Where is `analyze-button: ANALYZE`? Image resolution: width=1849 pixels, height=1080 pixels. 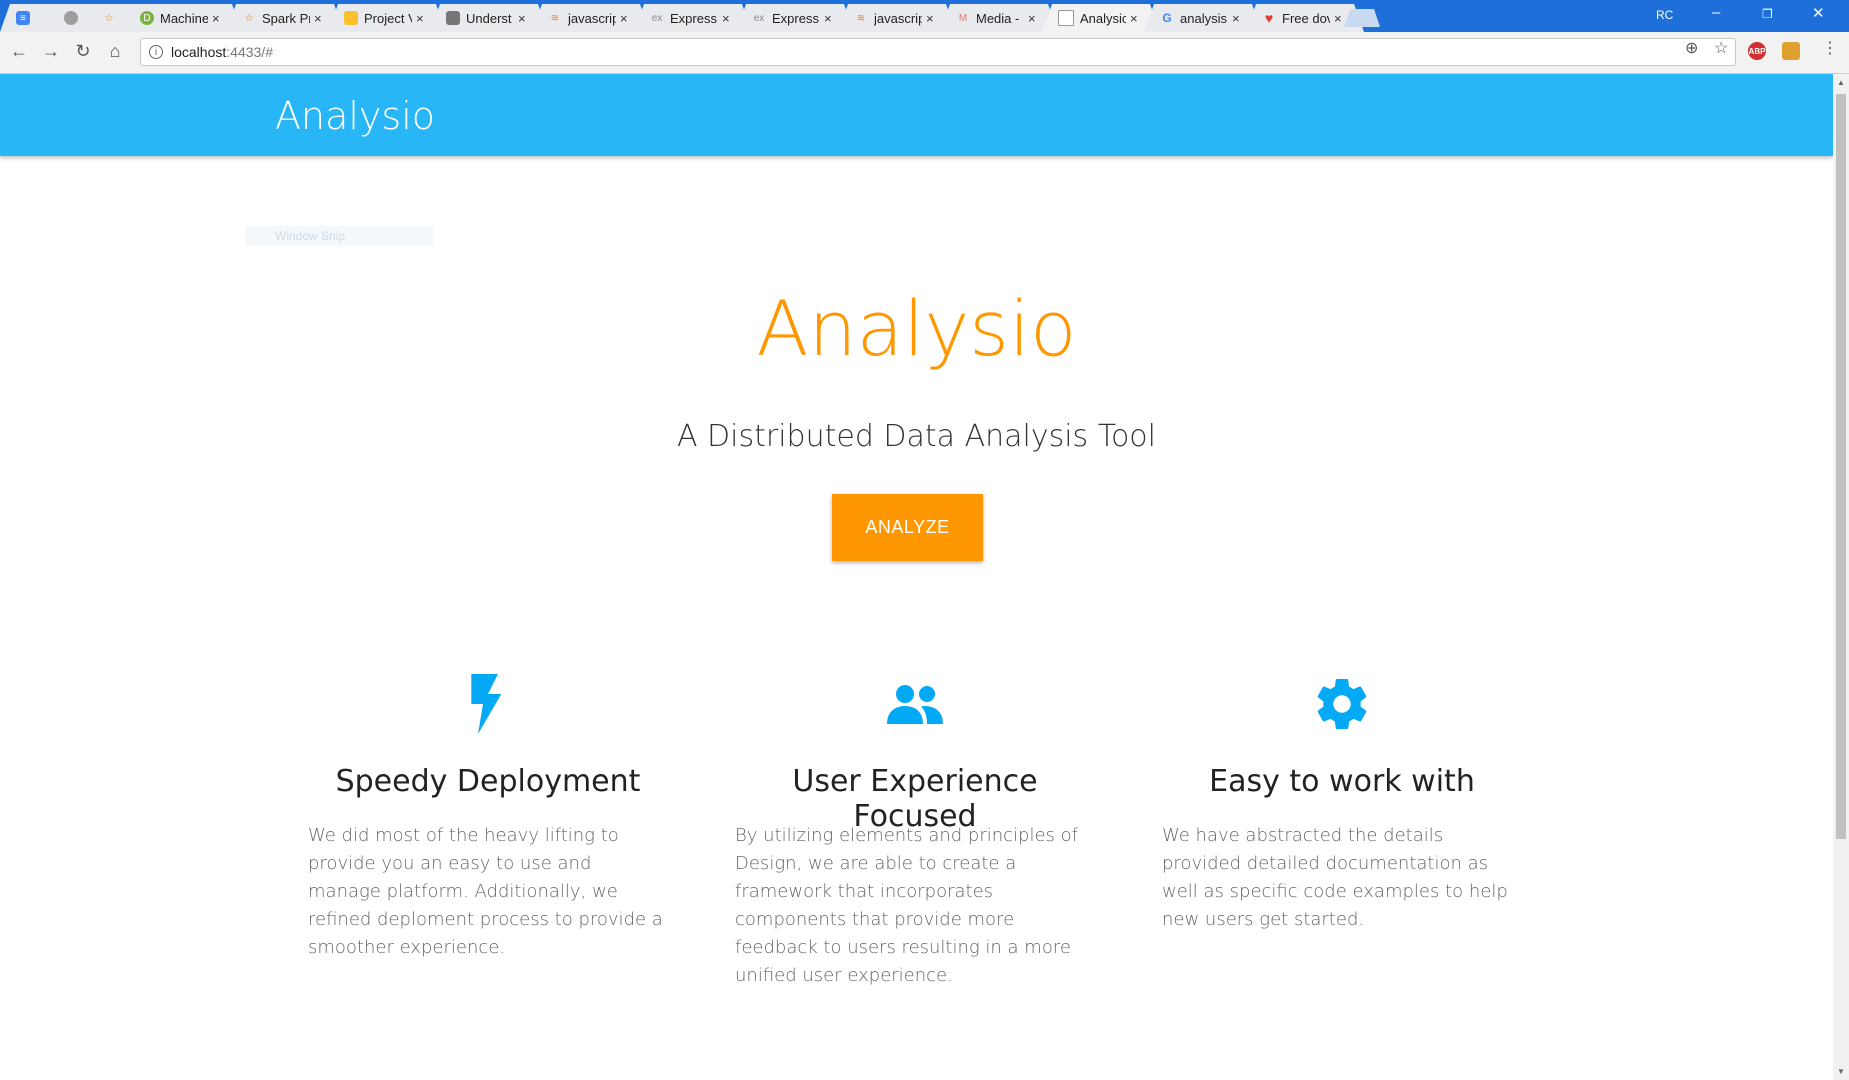 analyze-button: ANALYZE is located at coordinates (907, 527).